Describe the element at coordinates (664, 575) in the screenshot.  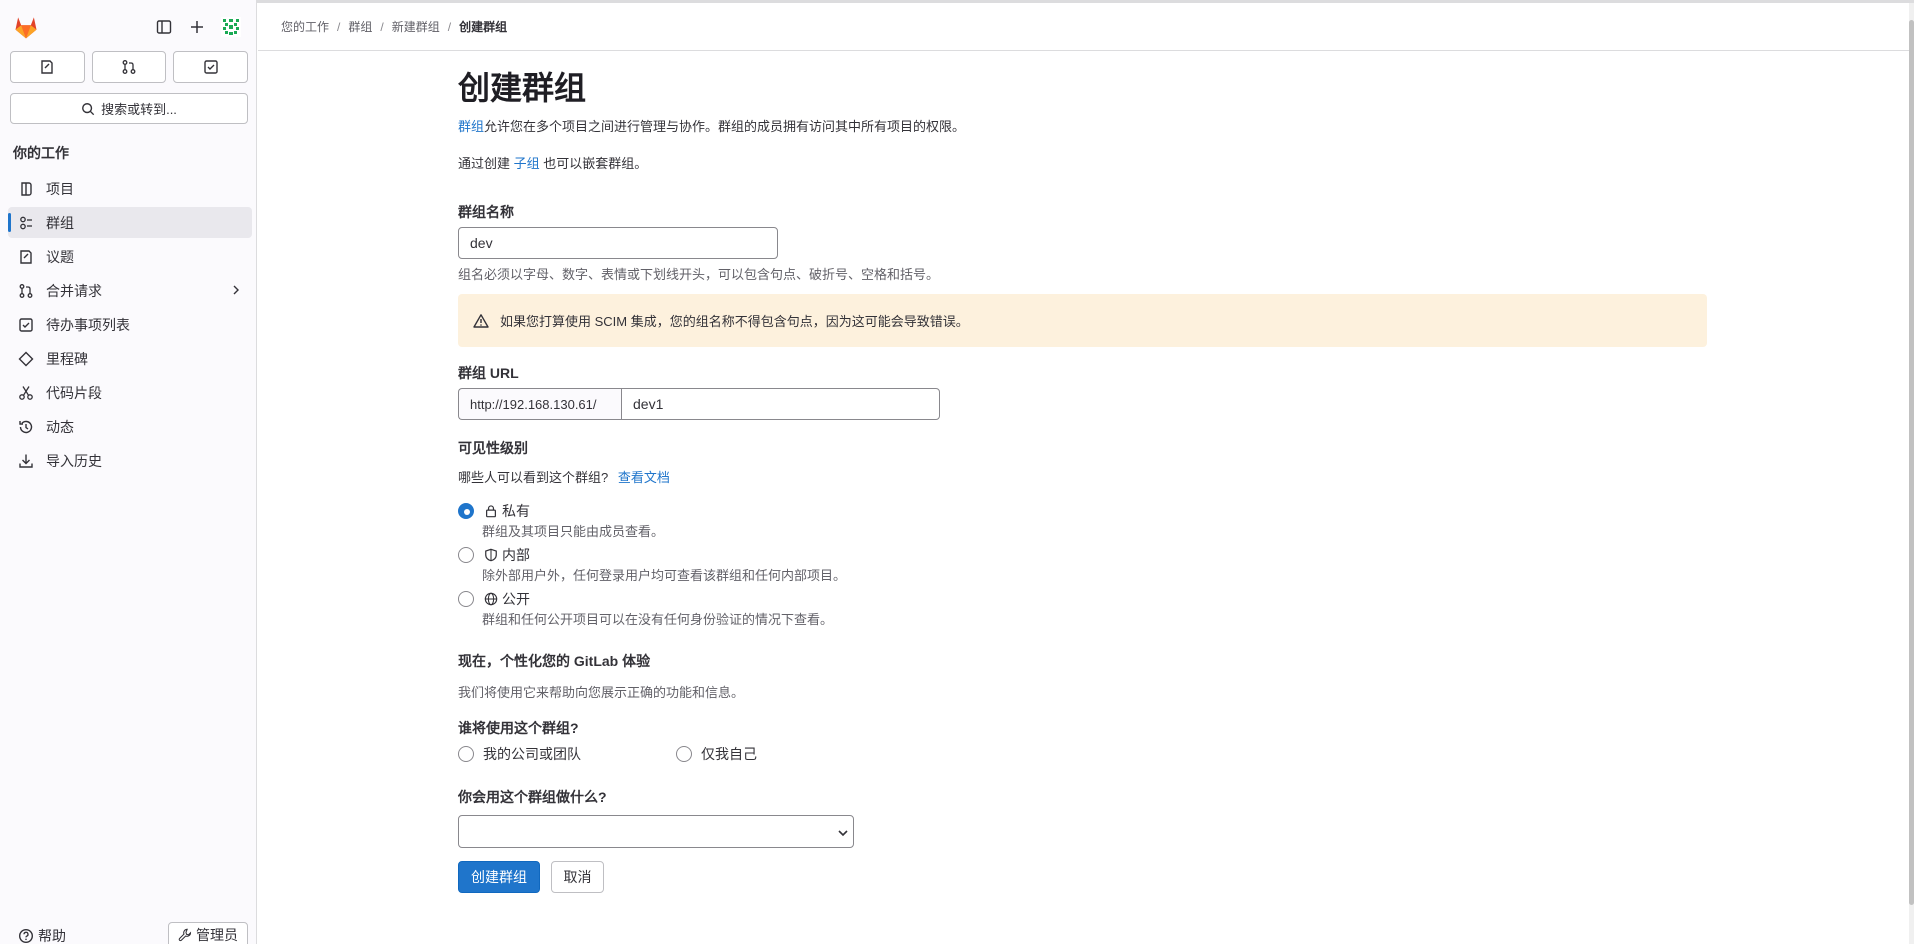
I see `visibility-help-internal: 除外部用户外，任何登录用户均可查看该群组和任何内部项目。` at that location.